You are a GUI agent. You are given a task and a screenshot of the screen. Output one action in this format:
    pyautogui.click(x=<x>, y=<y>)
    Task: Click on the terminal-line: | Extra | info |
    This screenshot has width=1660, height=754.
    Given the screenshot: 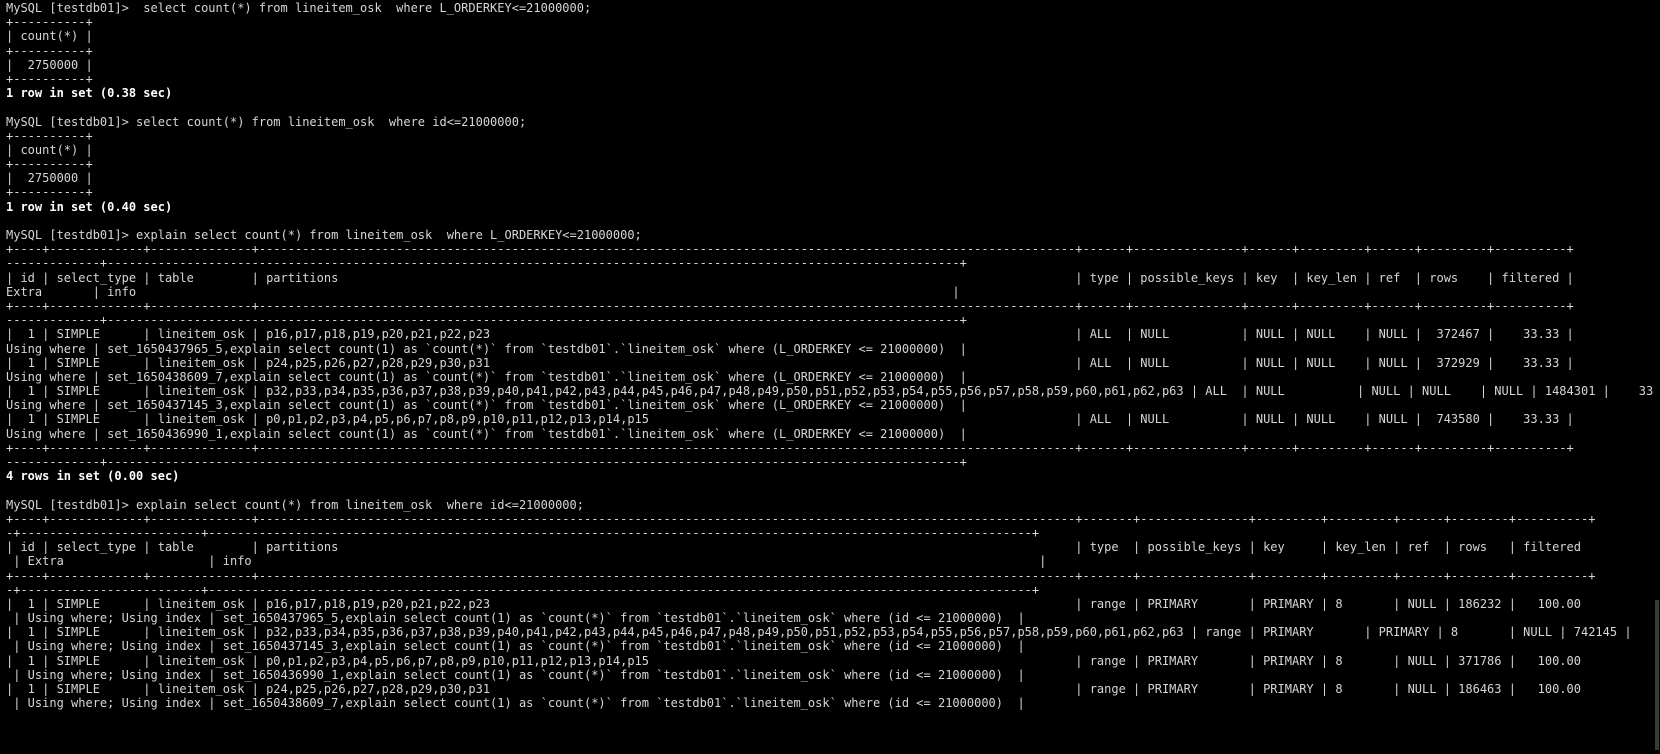 What is the action you would take?
    pyautogui.click(x=526, y=561)
    